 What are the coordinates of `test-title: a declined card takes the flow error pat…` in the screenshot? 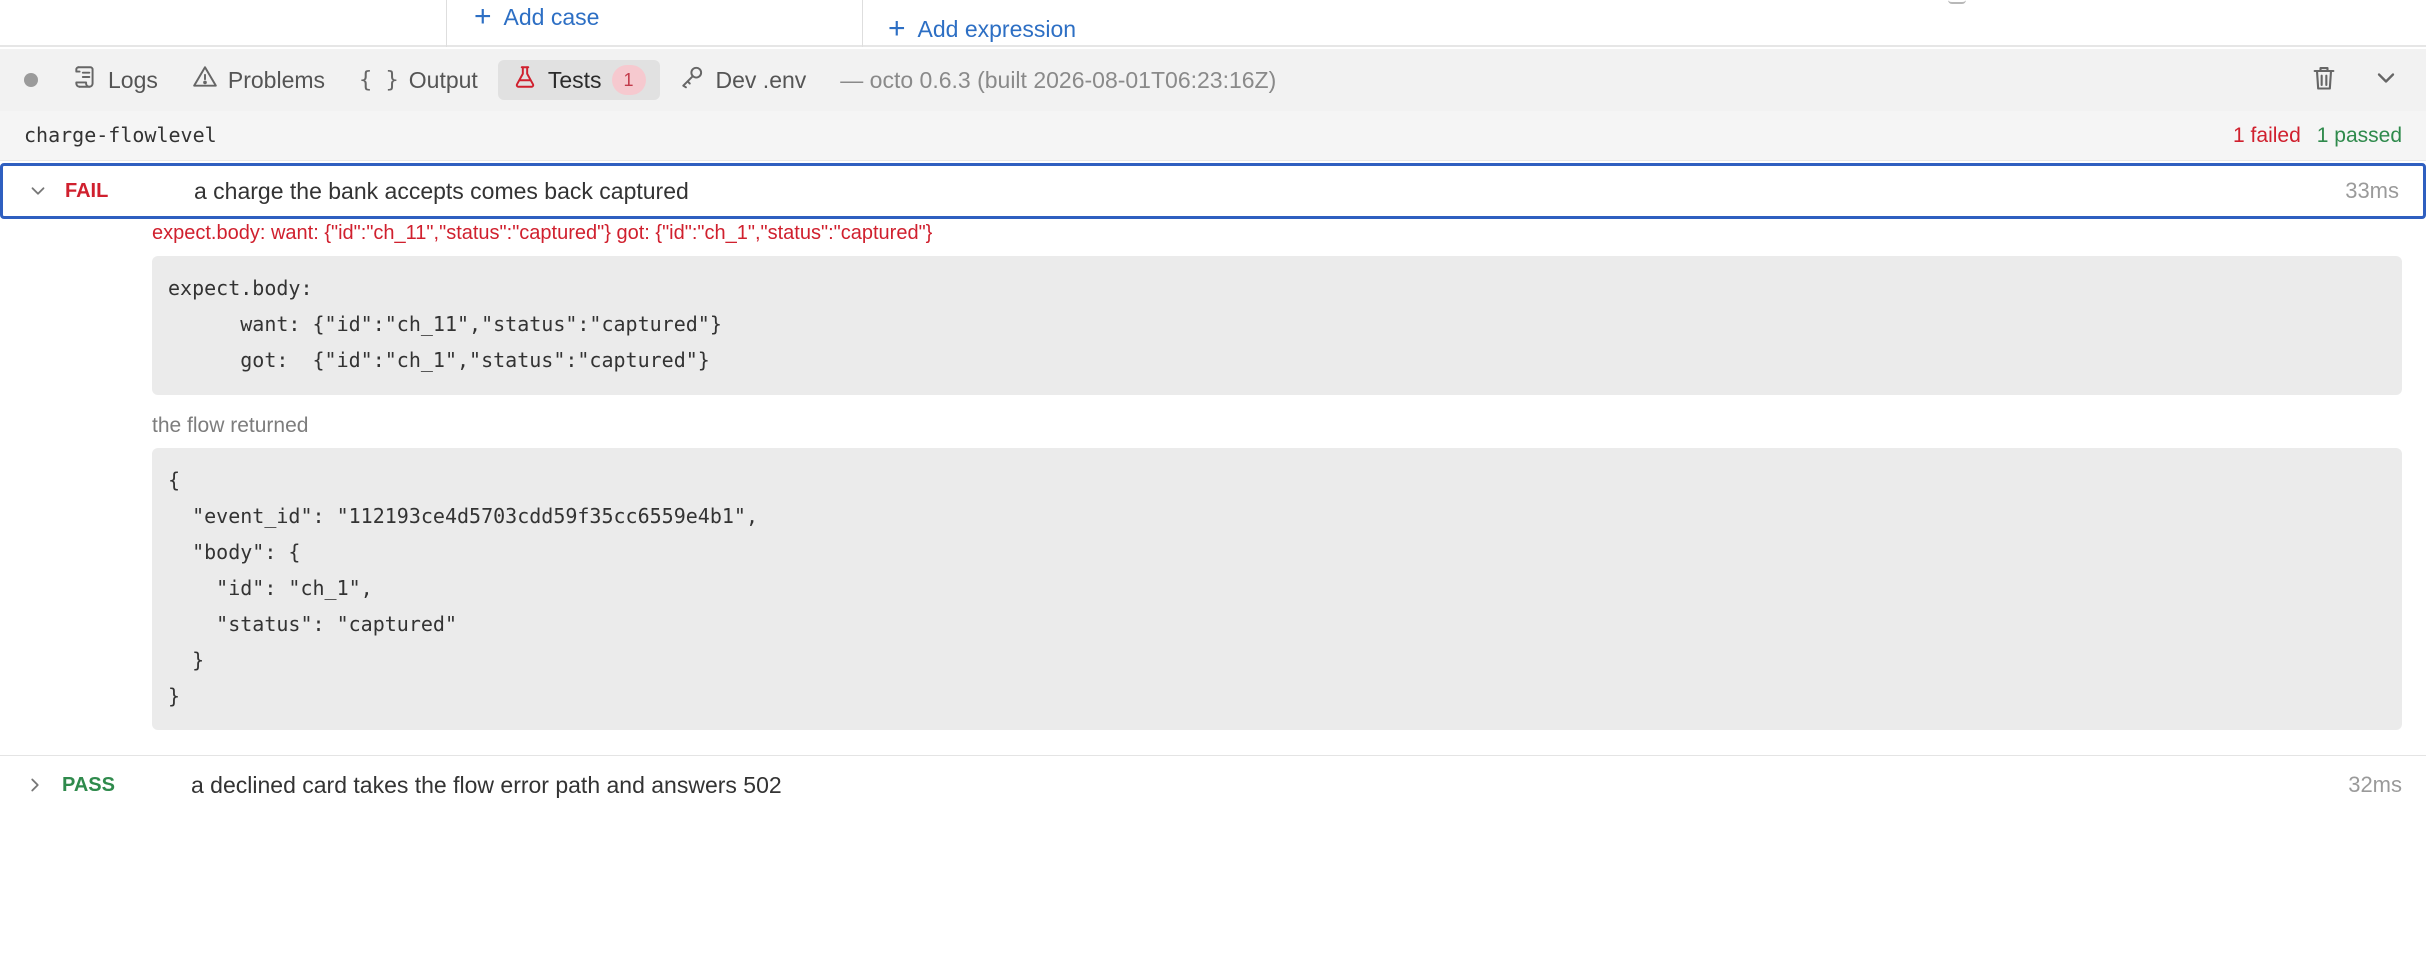 It's located at (486, 784).